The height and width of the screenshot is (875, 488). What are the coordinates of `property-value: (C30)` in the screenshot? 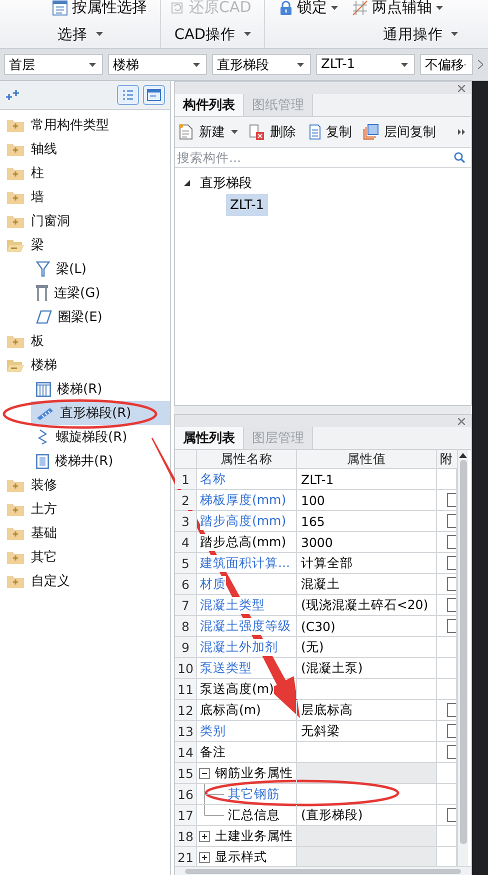 It's located at (367, 626).